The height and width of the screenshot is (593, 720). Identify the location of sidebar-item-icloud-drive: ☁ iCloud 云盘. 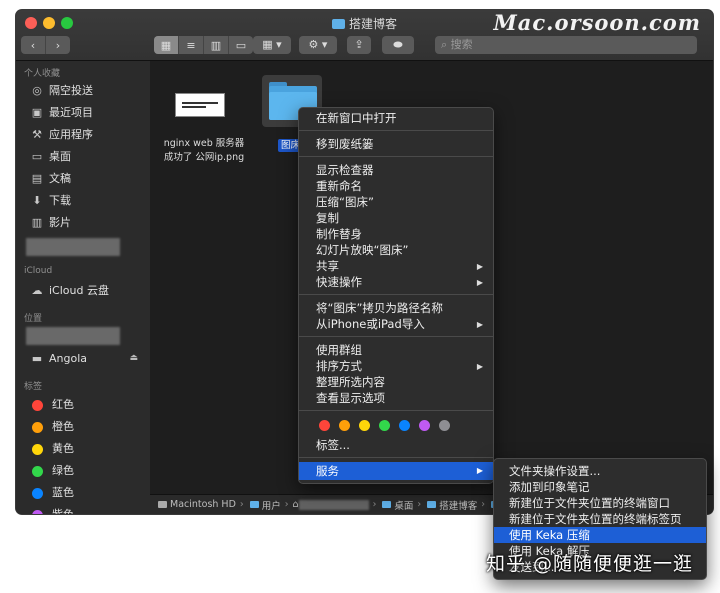
(69, 291).